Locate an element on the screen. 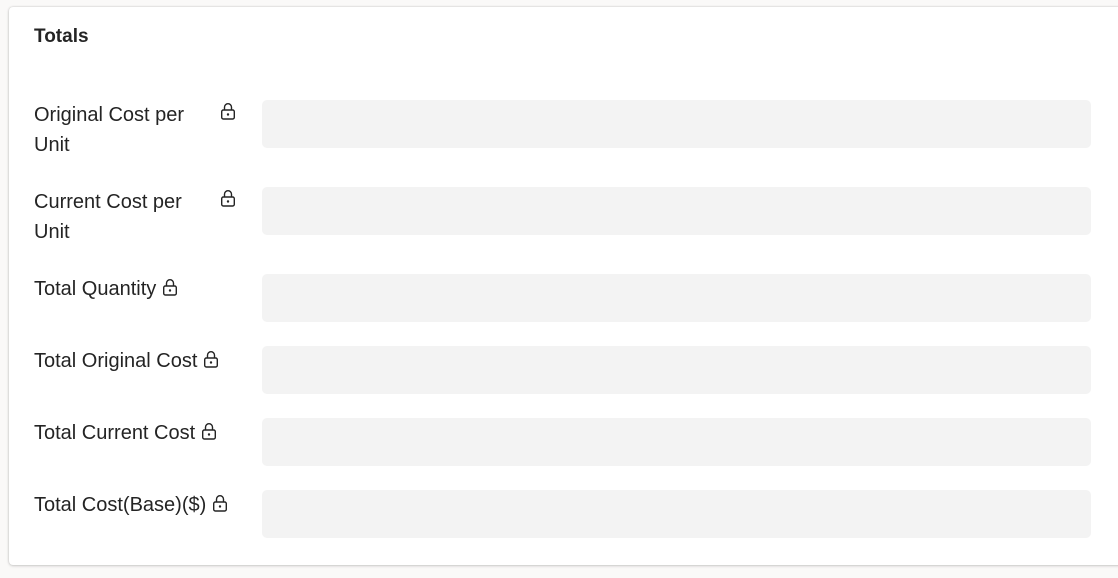 The width and height of the screenshot is (1118, 578). current-cost-per-unit-field is located at coordinates (676, 211).